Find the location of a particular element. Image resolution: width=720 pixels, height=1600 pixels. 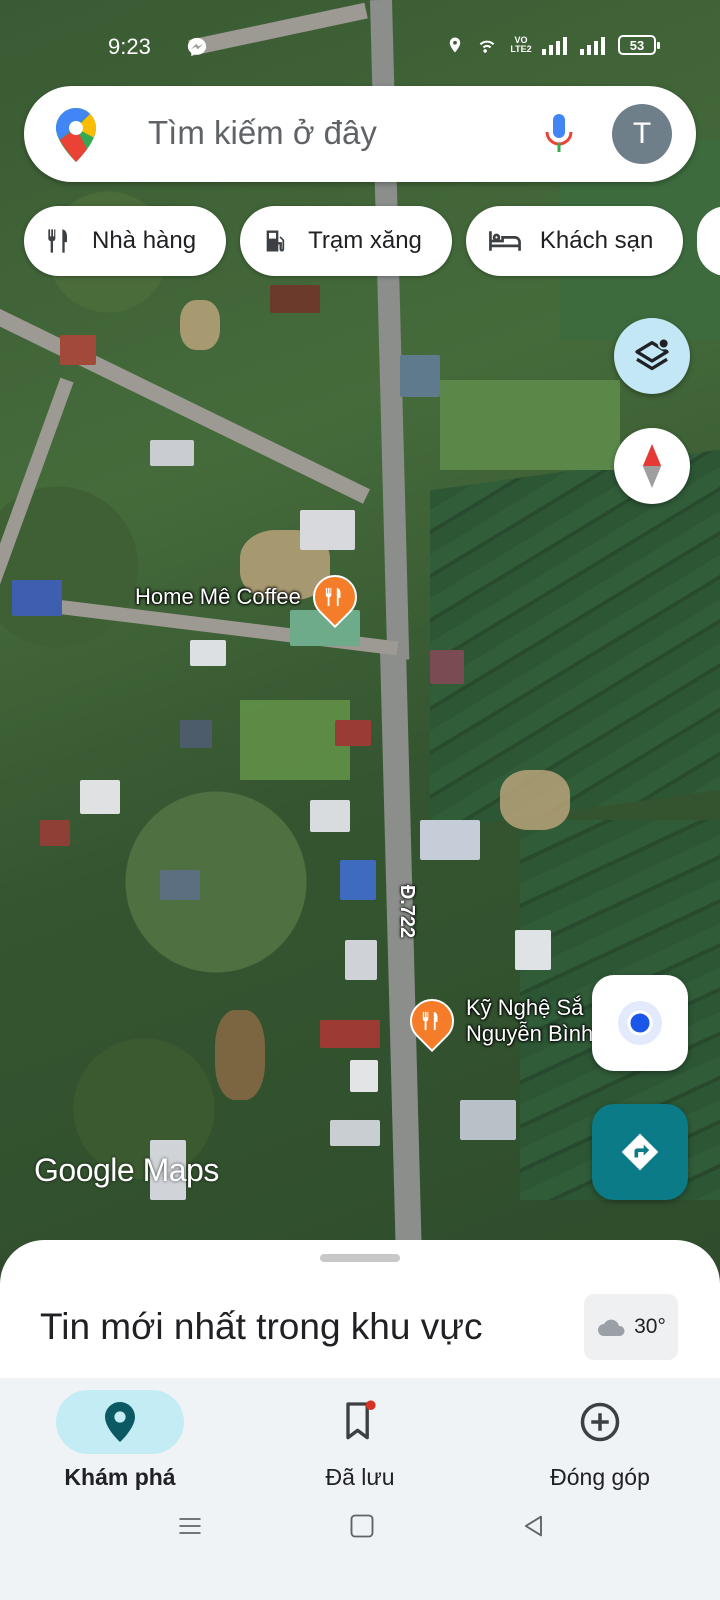

category-chips: Nhà hàng Trạm xăng Khách sạn is located at coordinates (372, 241).